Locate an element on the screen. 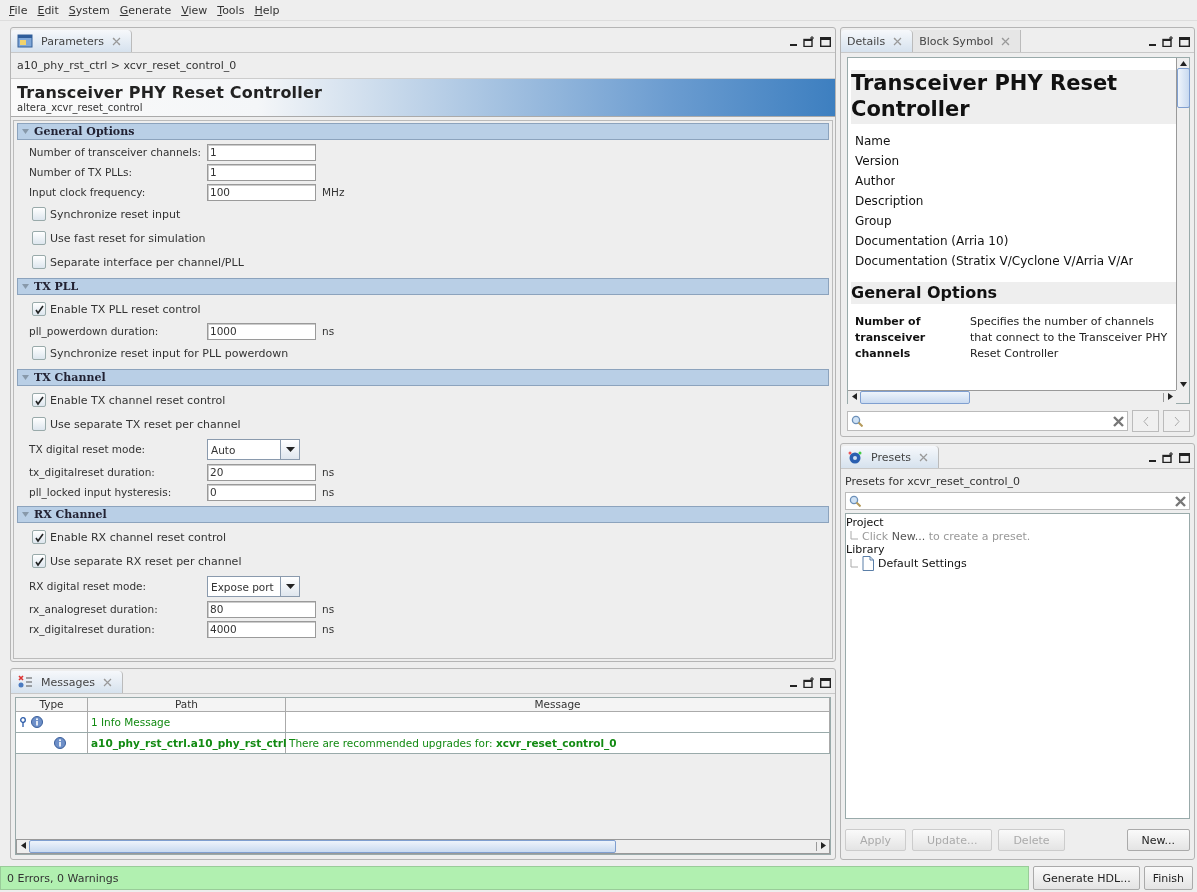 The width and height of the screenshot is (1197, 892). tab: Details is located at coordinates (877, 41).